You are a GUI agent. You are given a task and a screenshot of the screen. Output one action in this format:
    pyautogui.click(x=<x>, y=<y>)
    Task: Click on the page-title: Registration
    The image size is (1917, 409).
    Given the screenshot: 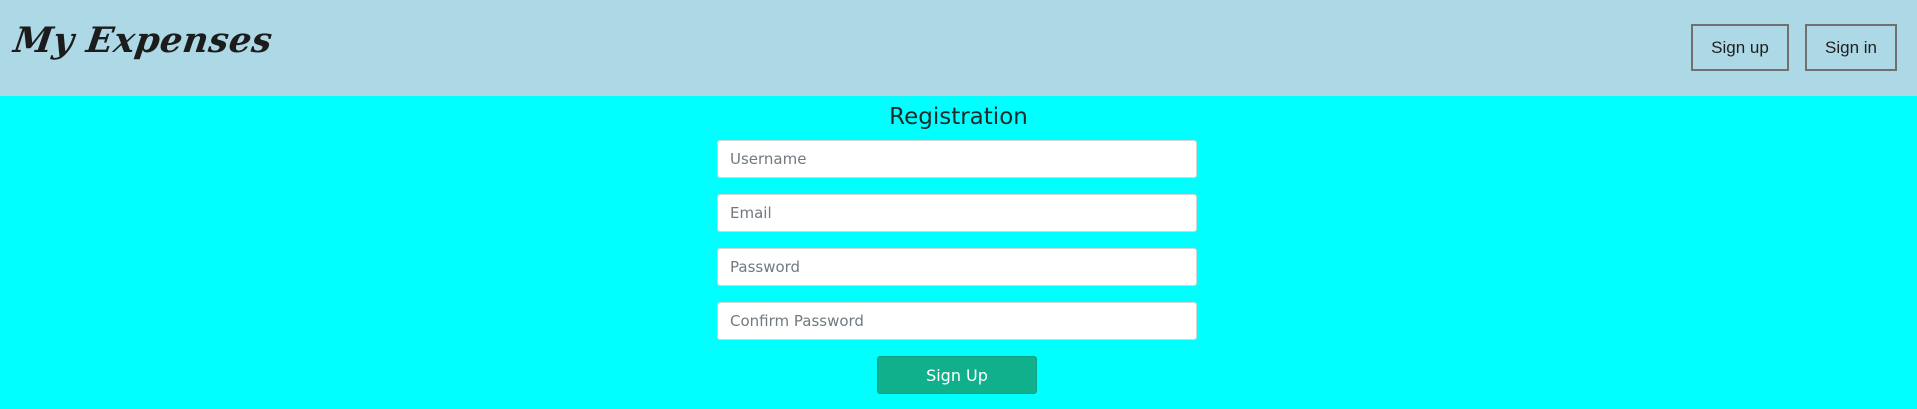 What is the action you would take?
    pyautogui.click(x=958, y=117)
    